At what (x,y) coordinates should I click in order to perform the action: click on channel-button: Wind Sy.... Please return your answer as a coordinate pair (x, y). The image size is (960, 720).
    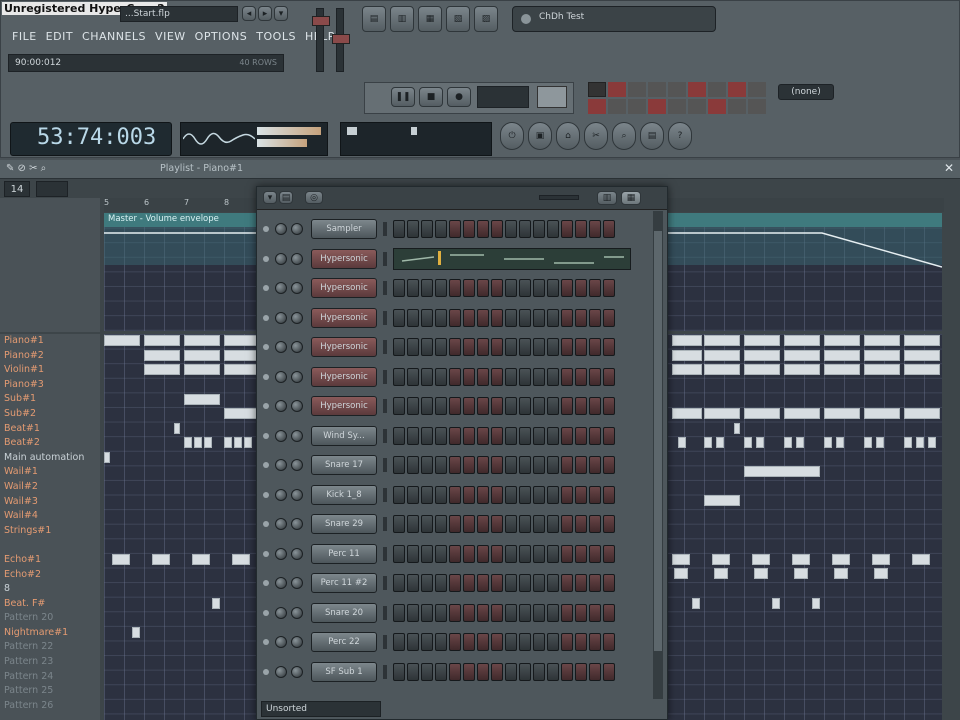
    Looking at the image, I should click on (344, 435).